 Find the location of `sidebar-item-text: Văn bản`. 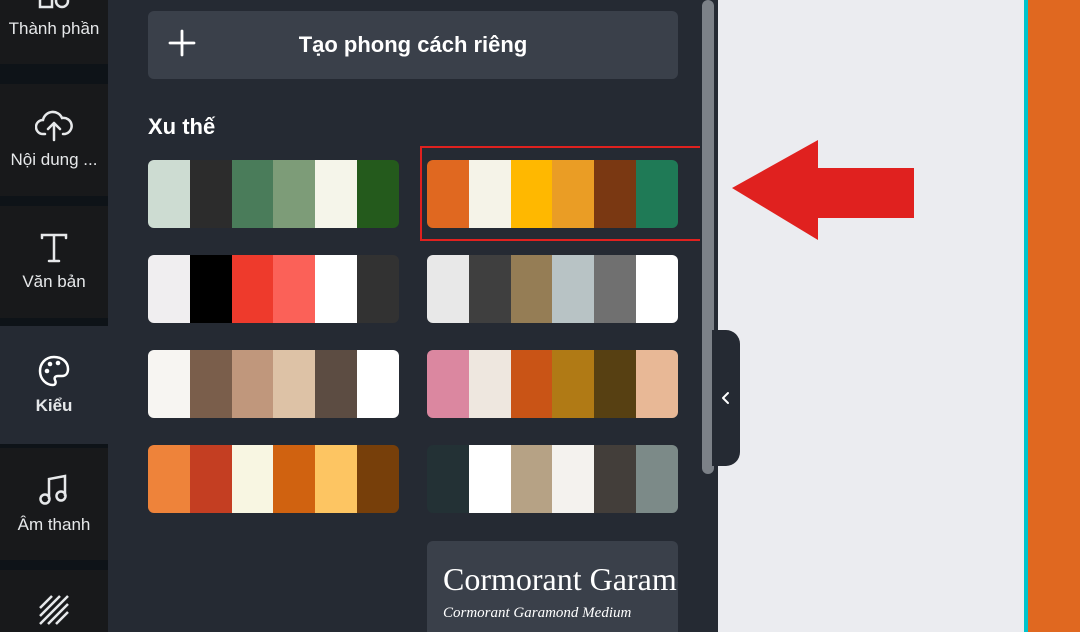

sidebar-item-text: Văn bản is located at coordinates (54, 262).